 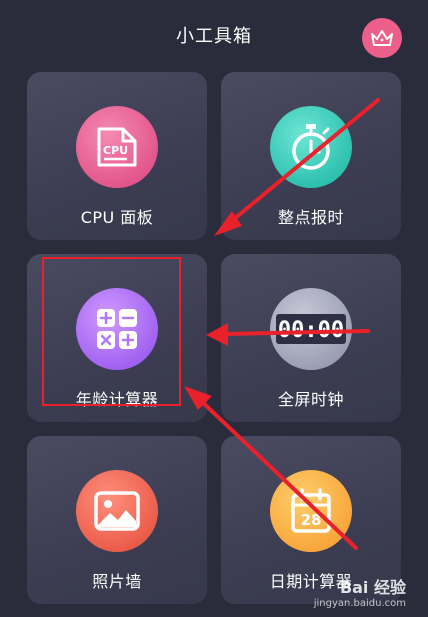 What do you see at coordinates (111, 331) in the screenshot?
I see `annotation-highlight-box` at bounding box center [111, 331].